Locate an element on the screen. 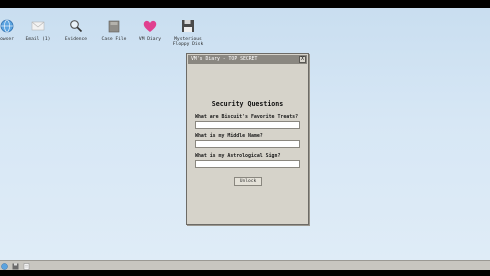  desktop-icon-label: Case File is located at coordinates (114, 39).